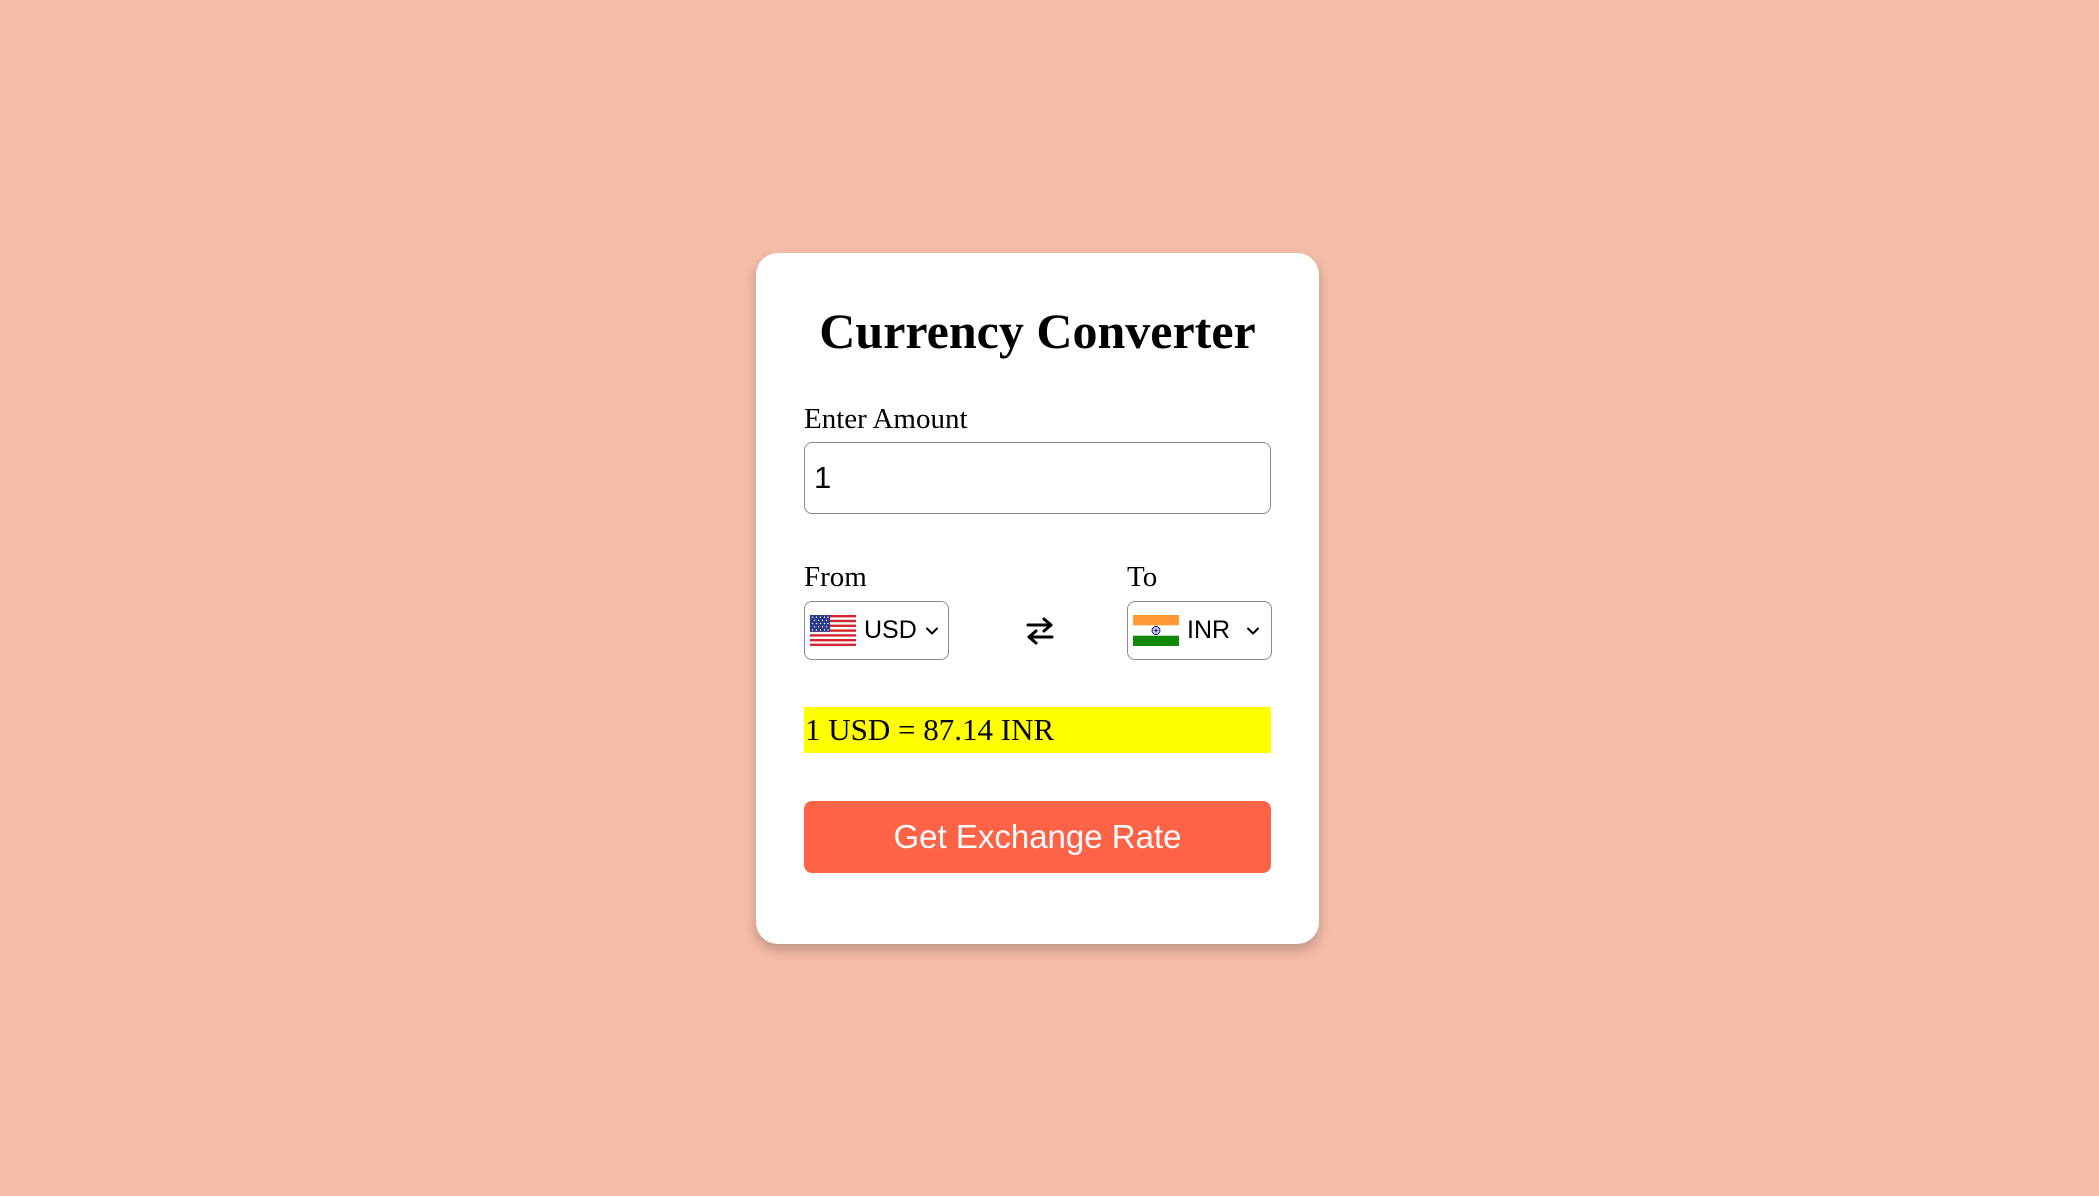 The height and width of the screenshot is (1196, 2099). I want to click on from-currency-value: USD, so click(890, 630).